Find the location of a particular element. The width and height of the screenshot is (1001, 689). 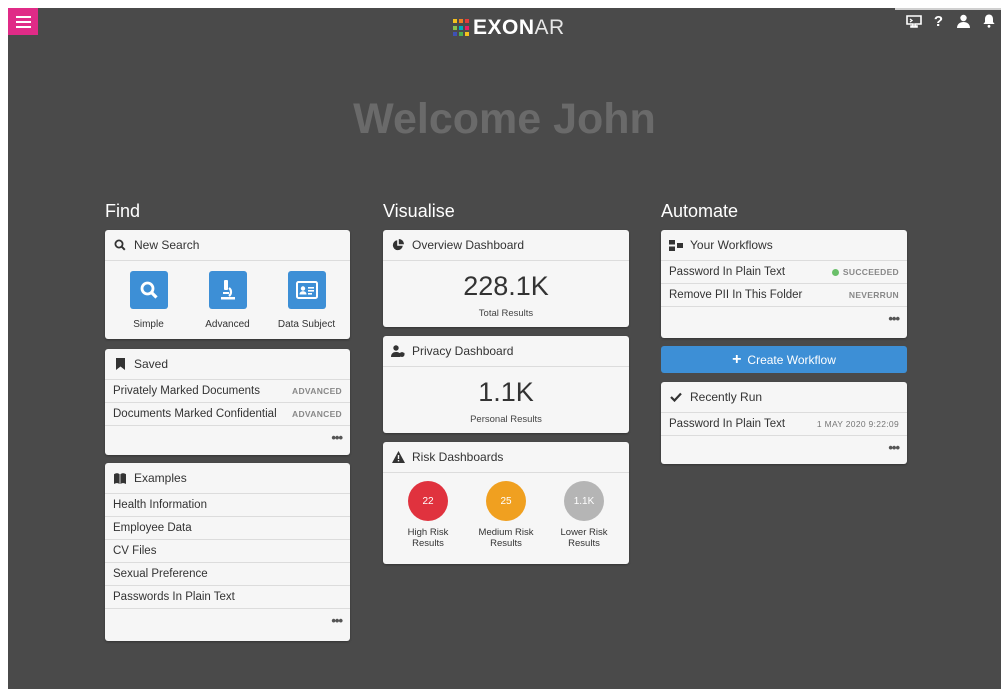

examples-label: Examples is located at coordinates (160, 478).